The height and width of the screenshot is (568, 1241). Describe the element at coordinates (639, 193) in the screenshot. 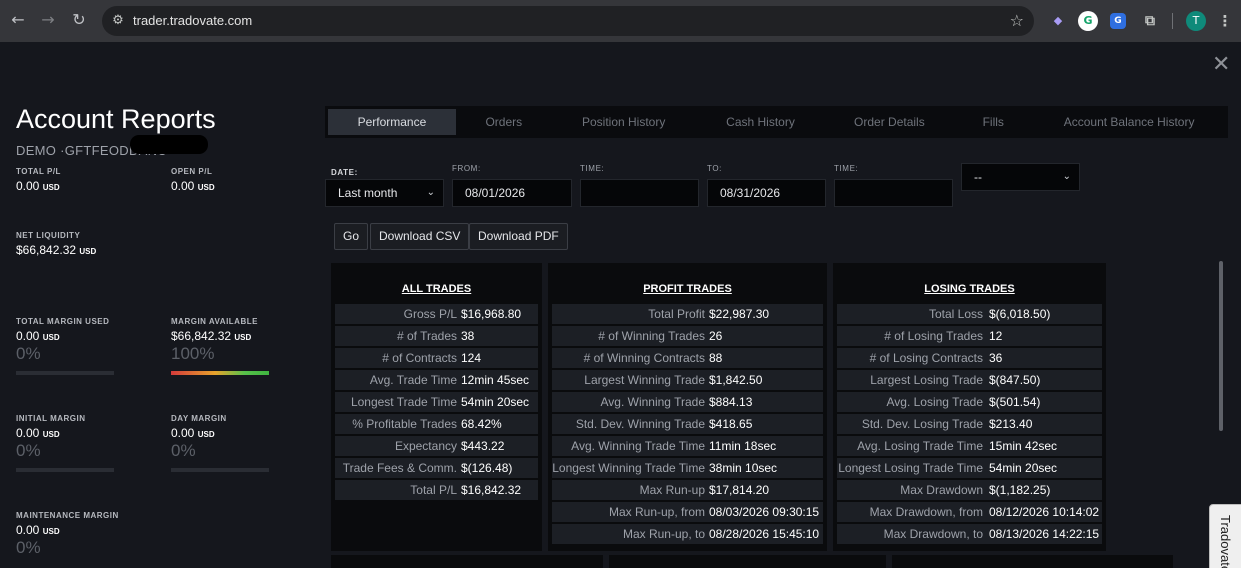

I see `from-time-input` at that location.